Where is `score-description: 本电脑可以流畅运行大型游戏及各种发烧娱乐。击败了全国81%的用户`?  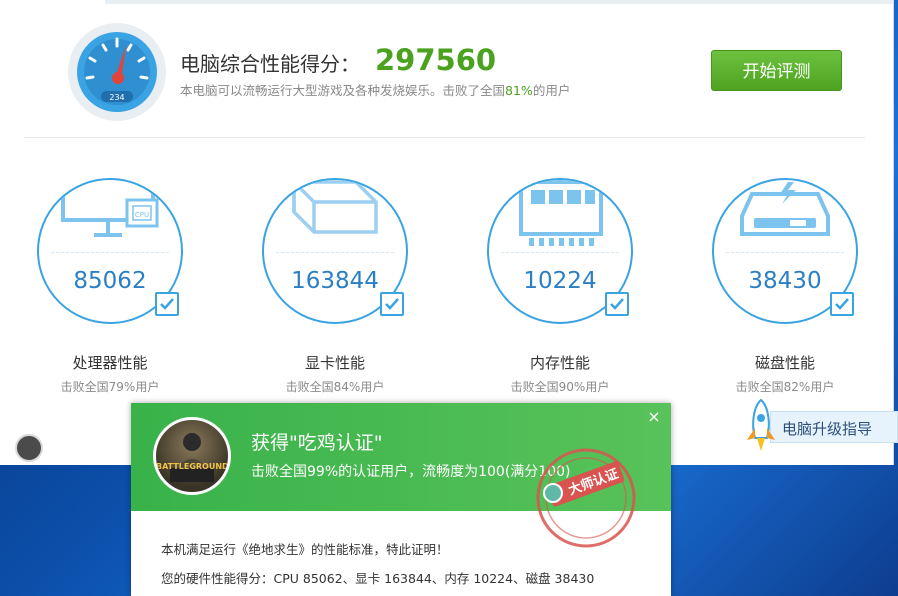 score-description: 本电脑可以流畅运行大型游戏及各种发烧娱乐。击败了全国81%的用户 is located at coordinates (375, 89).